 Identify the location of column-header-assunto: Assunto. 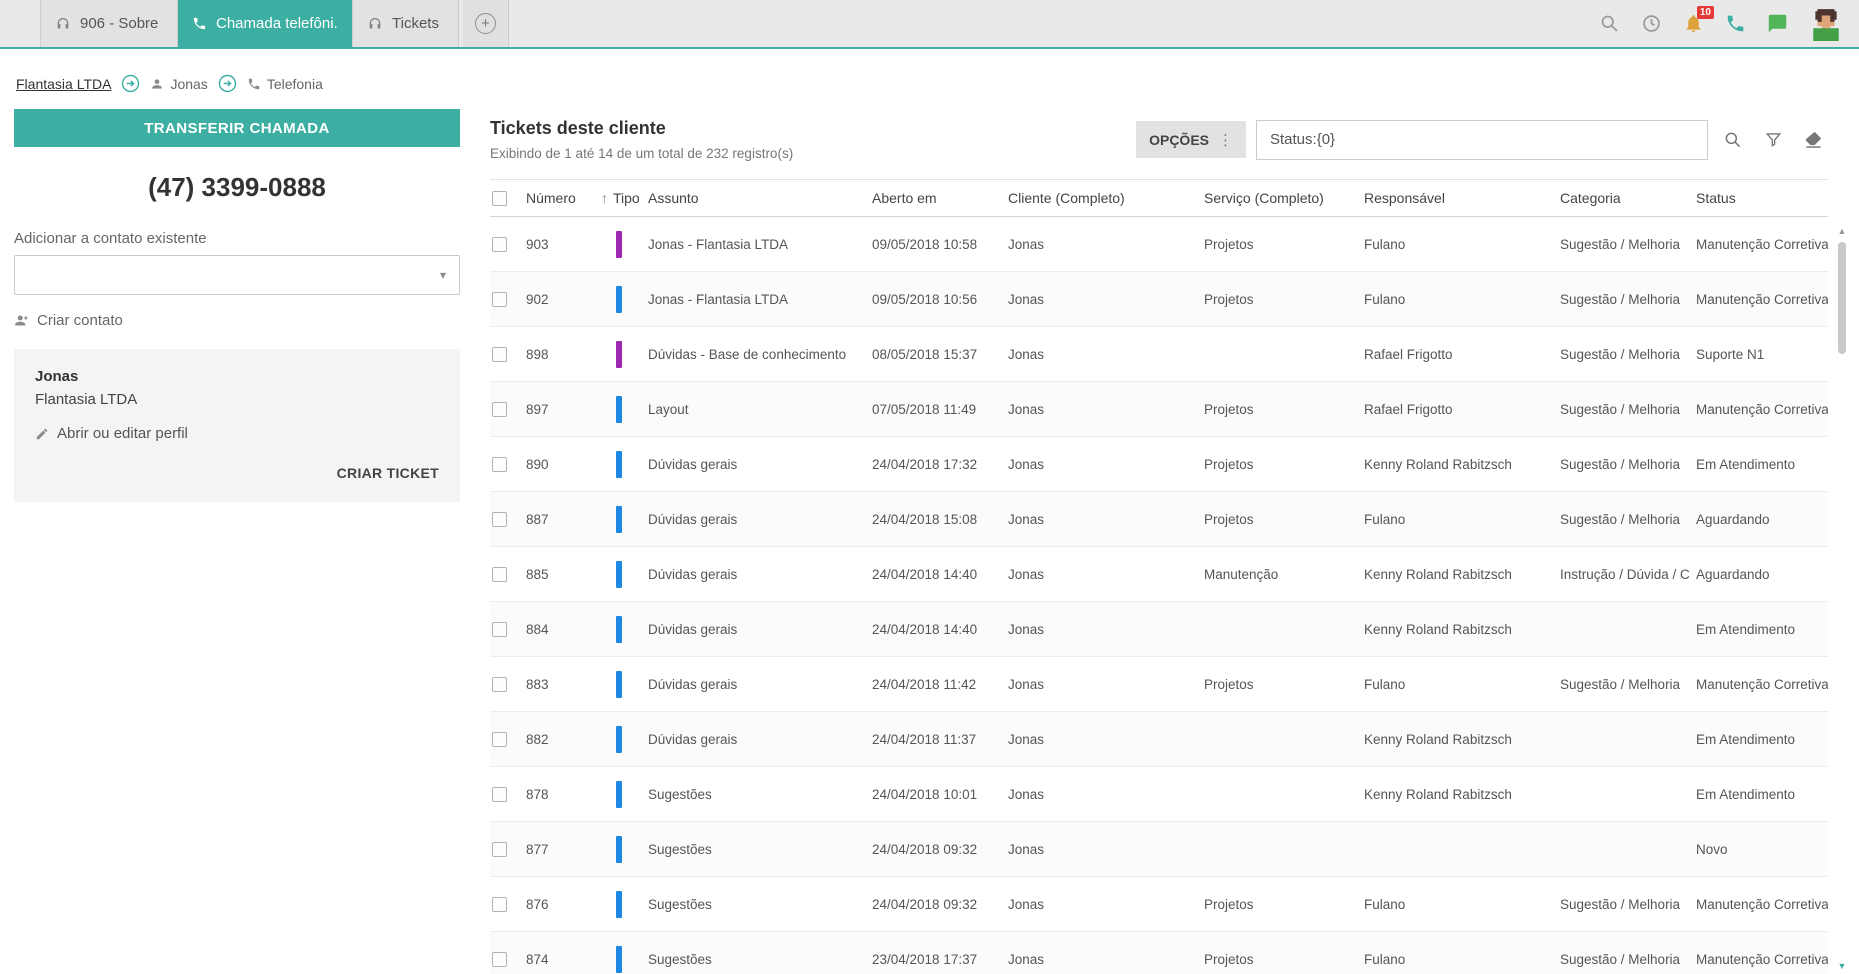
(754, 198).